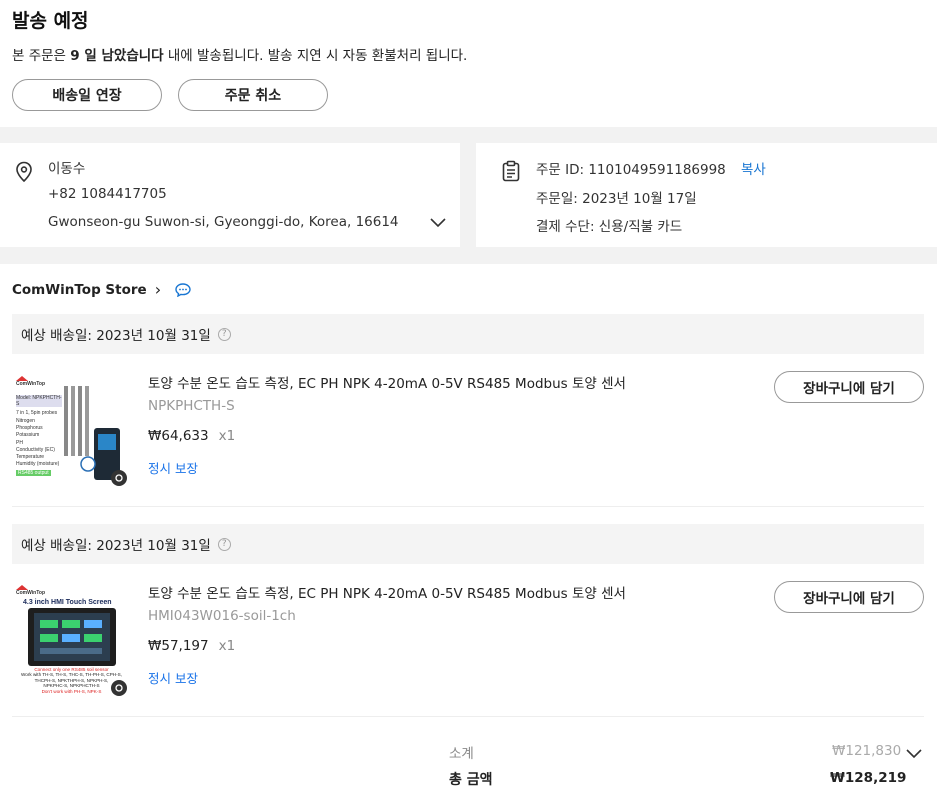 The width and height of the screenshot is (937, 805). Describe the element at coordinates (87, 95) in the screenshot. I see `extend-delivery-button: 배송일 연장` at that location.